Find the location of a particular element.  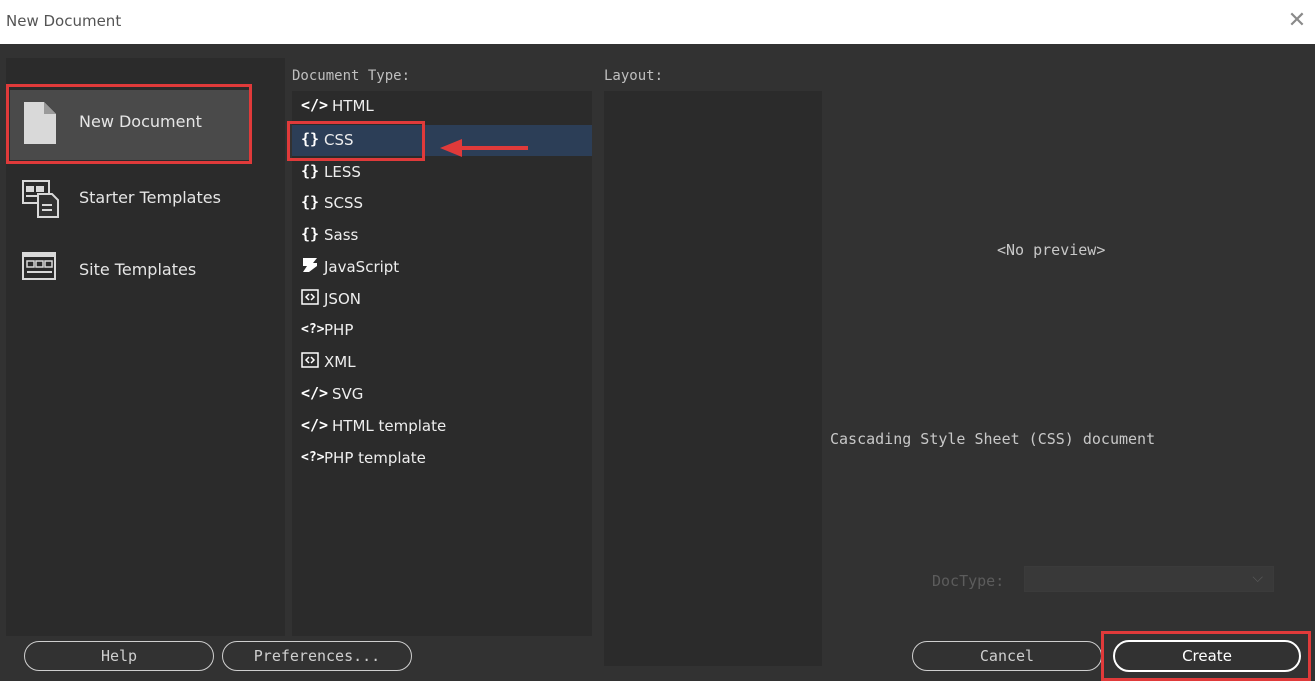

blank-document-icon is located at coordinates (40, 125).